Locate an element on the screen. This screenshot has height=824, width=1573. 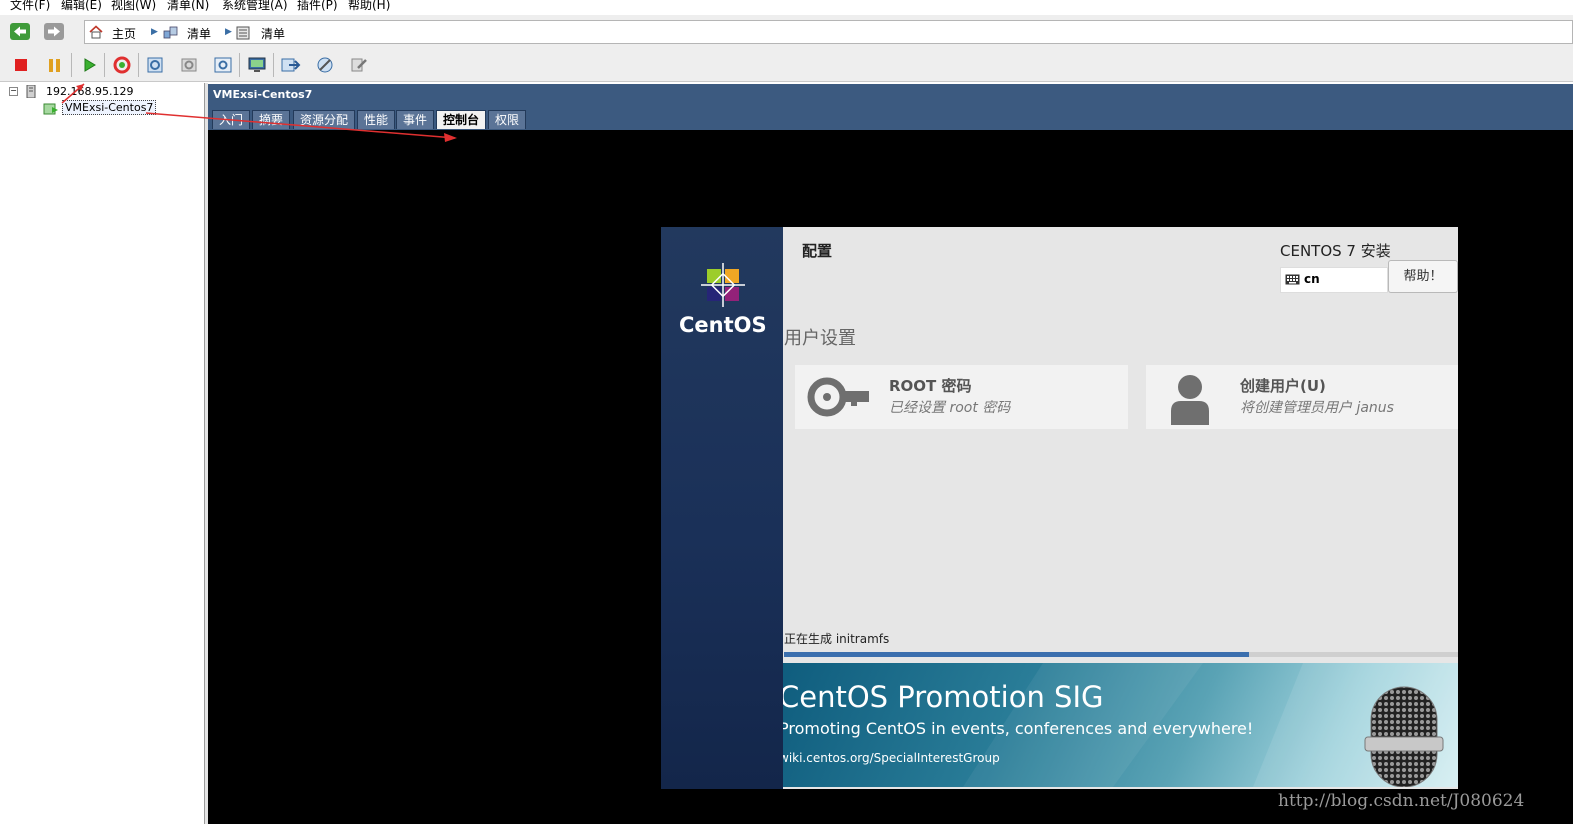
menu-file: 文件(F) is located at coordinates (30, 6).